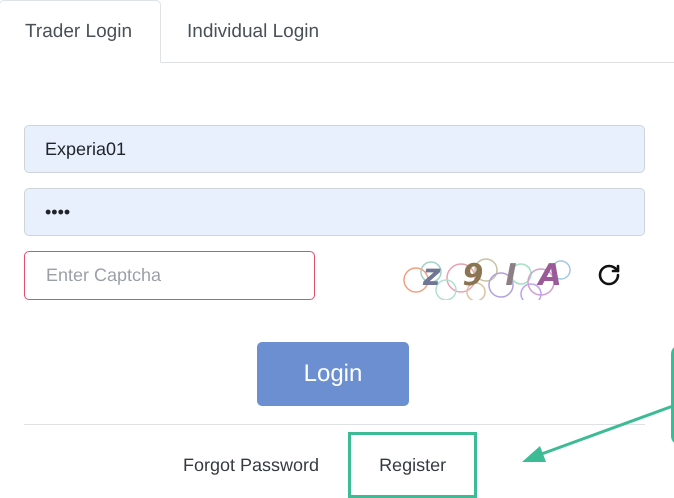 The width and height of the screenshot is (674, 498). What do you see at coordinates (254, 31) in the screenshot?
I see `tab: Individual Login` at bounding box center [254, 31].